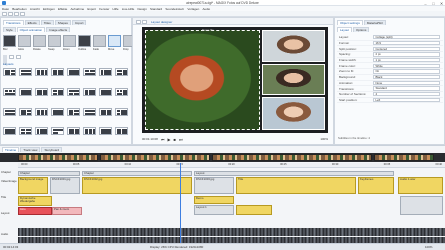  What do you see at coordinates (33, 185) in the screenshot?
I see `background-clip: Background image` at bounding box center [33, 185].